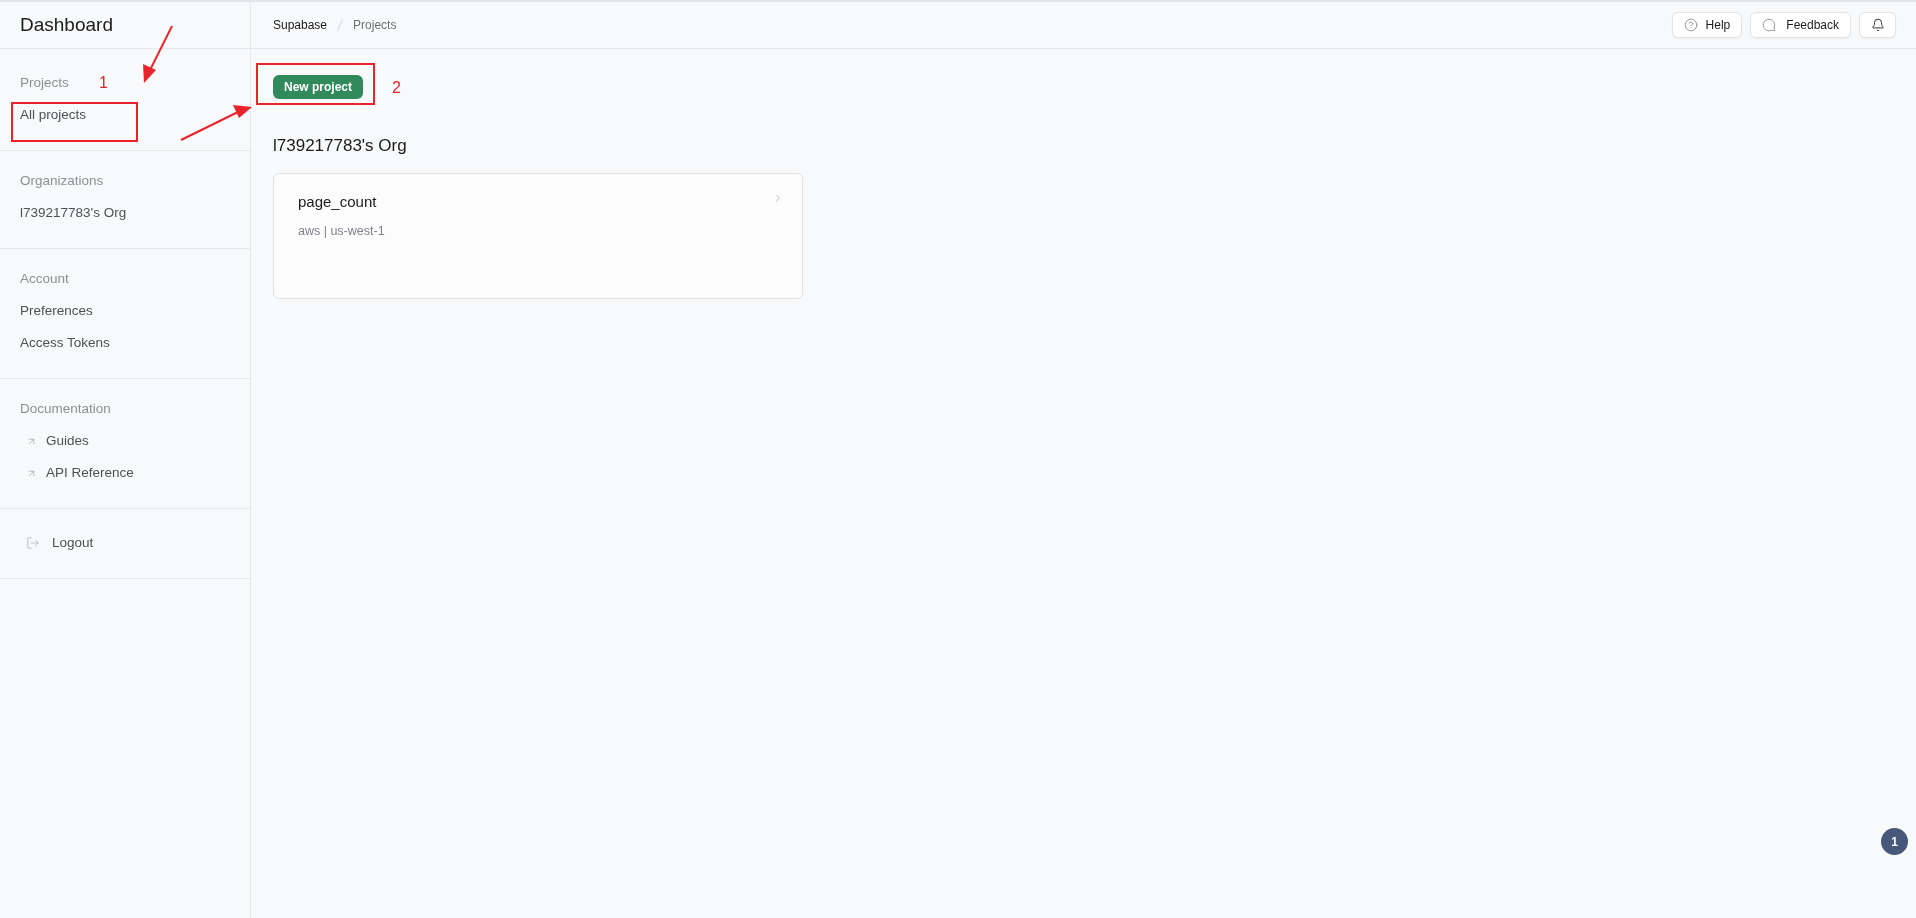 This screenshot has width=1916, height=918. I want to click on breadcrumb-separator-icon, so click(340, 25).